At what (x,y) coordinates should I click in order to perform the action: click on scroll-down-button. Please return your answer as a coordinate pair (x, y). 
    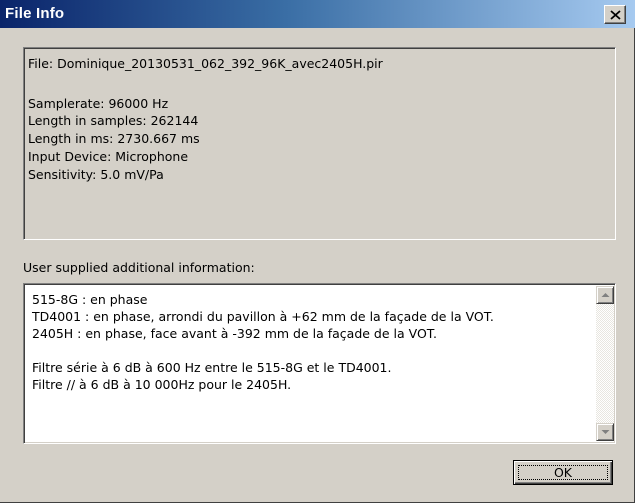
    Looking at the image, I should click on (605, 432).